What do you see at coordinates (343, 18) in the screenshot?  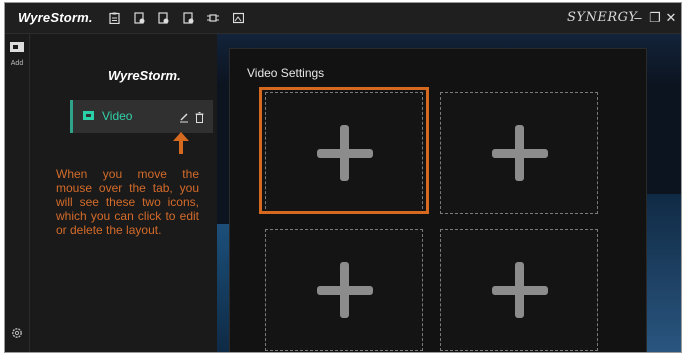 I see `title-bar: WyreStorm. SYNERGY – ❐ ✕` at bounding box center [343, 18].